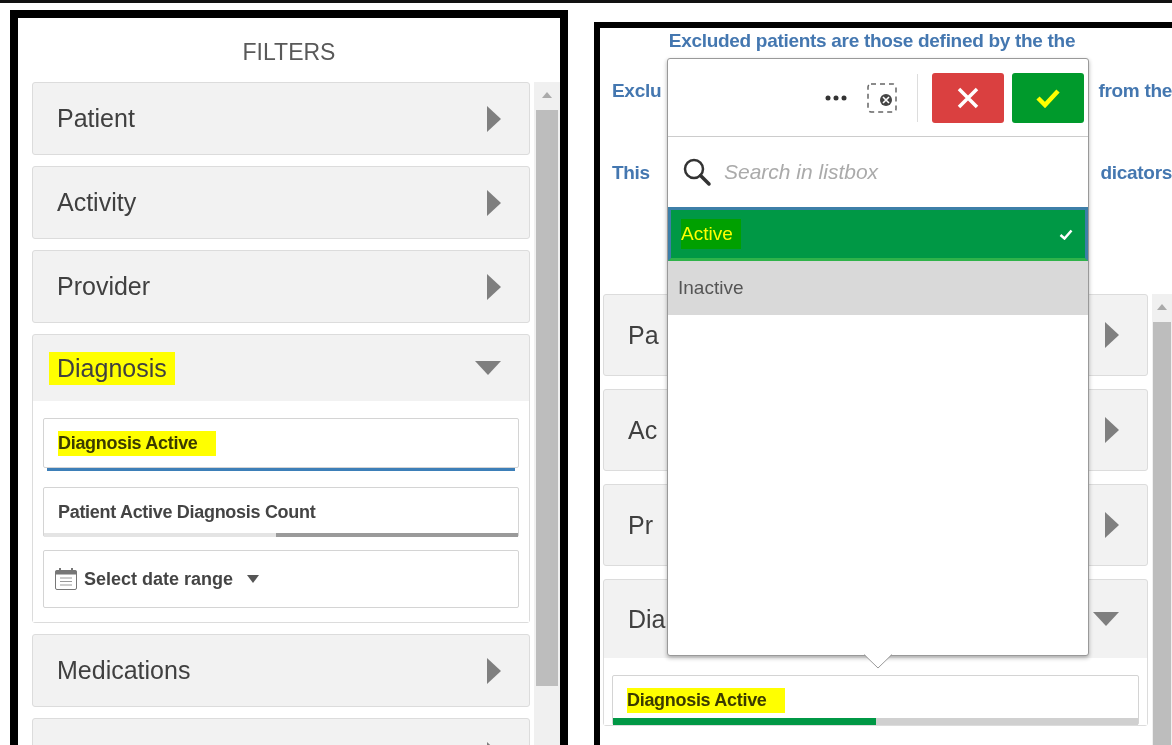 The width and height of the screenshot is (1172, 745). Describe the element at coordinates (281, 286) in the screenshot. I see `group-header: Provider` at that location.